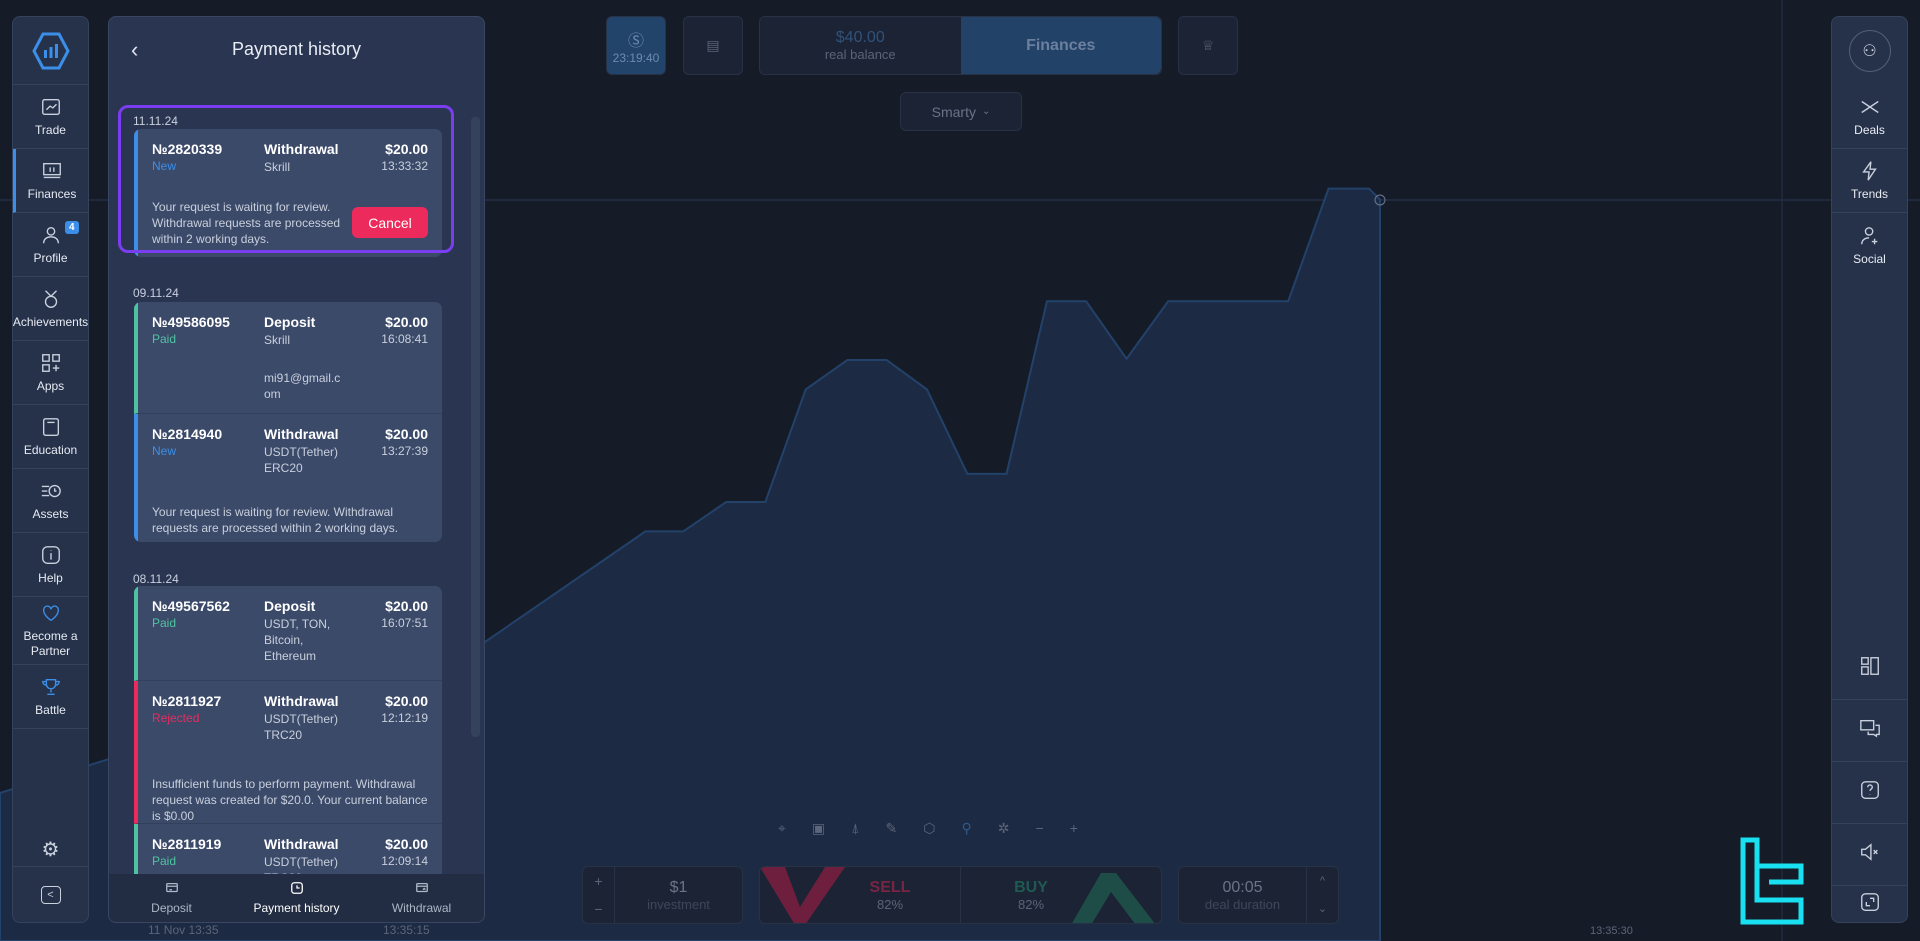  Describe the element at coordinates (50, 577) in the screenshot. I see `sidebar-item-label: Help` at that location.